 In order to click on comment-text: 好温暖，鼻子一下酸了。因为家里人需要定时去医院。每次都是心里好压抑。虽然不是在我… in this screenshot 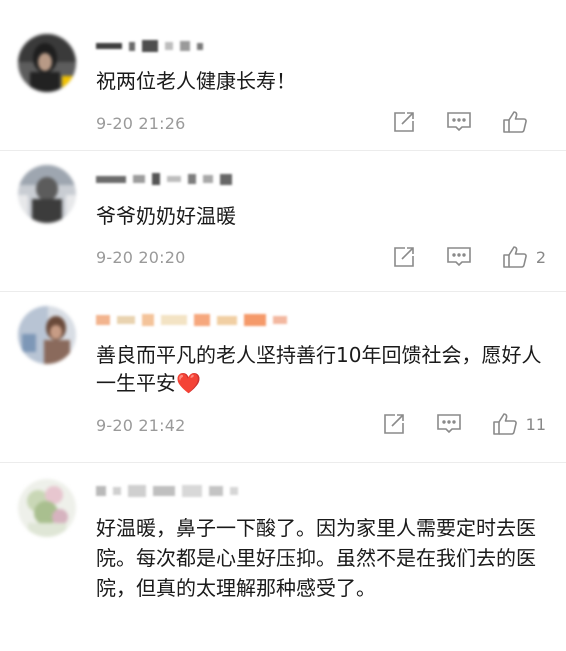, I will do `click(316, 558)`.